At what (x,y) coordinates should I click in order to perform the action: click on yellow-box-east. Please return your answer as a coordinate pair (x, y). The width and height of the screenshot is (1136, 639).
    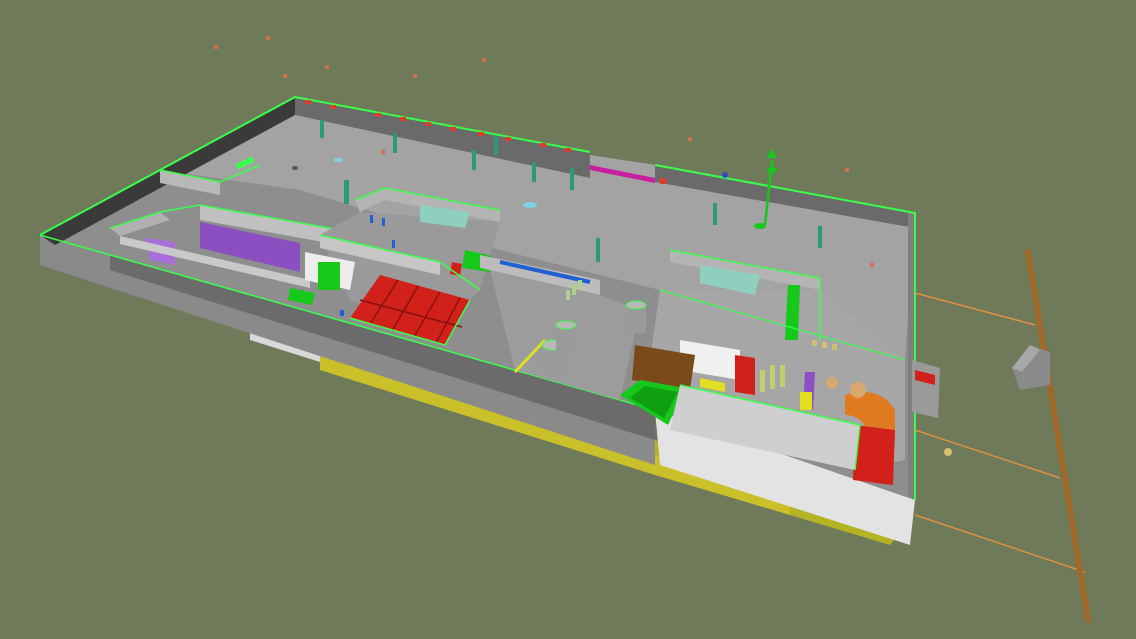
    Looking at the image, I should click on (806, 401).